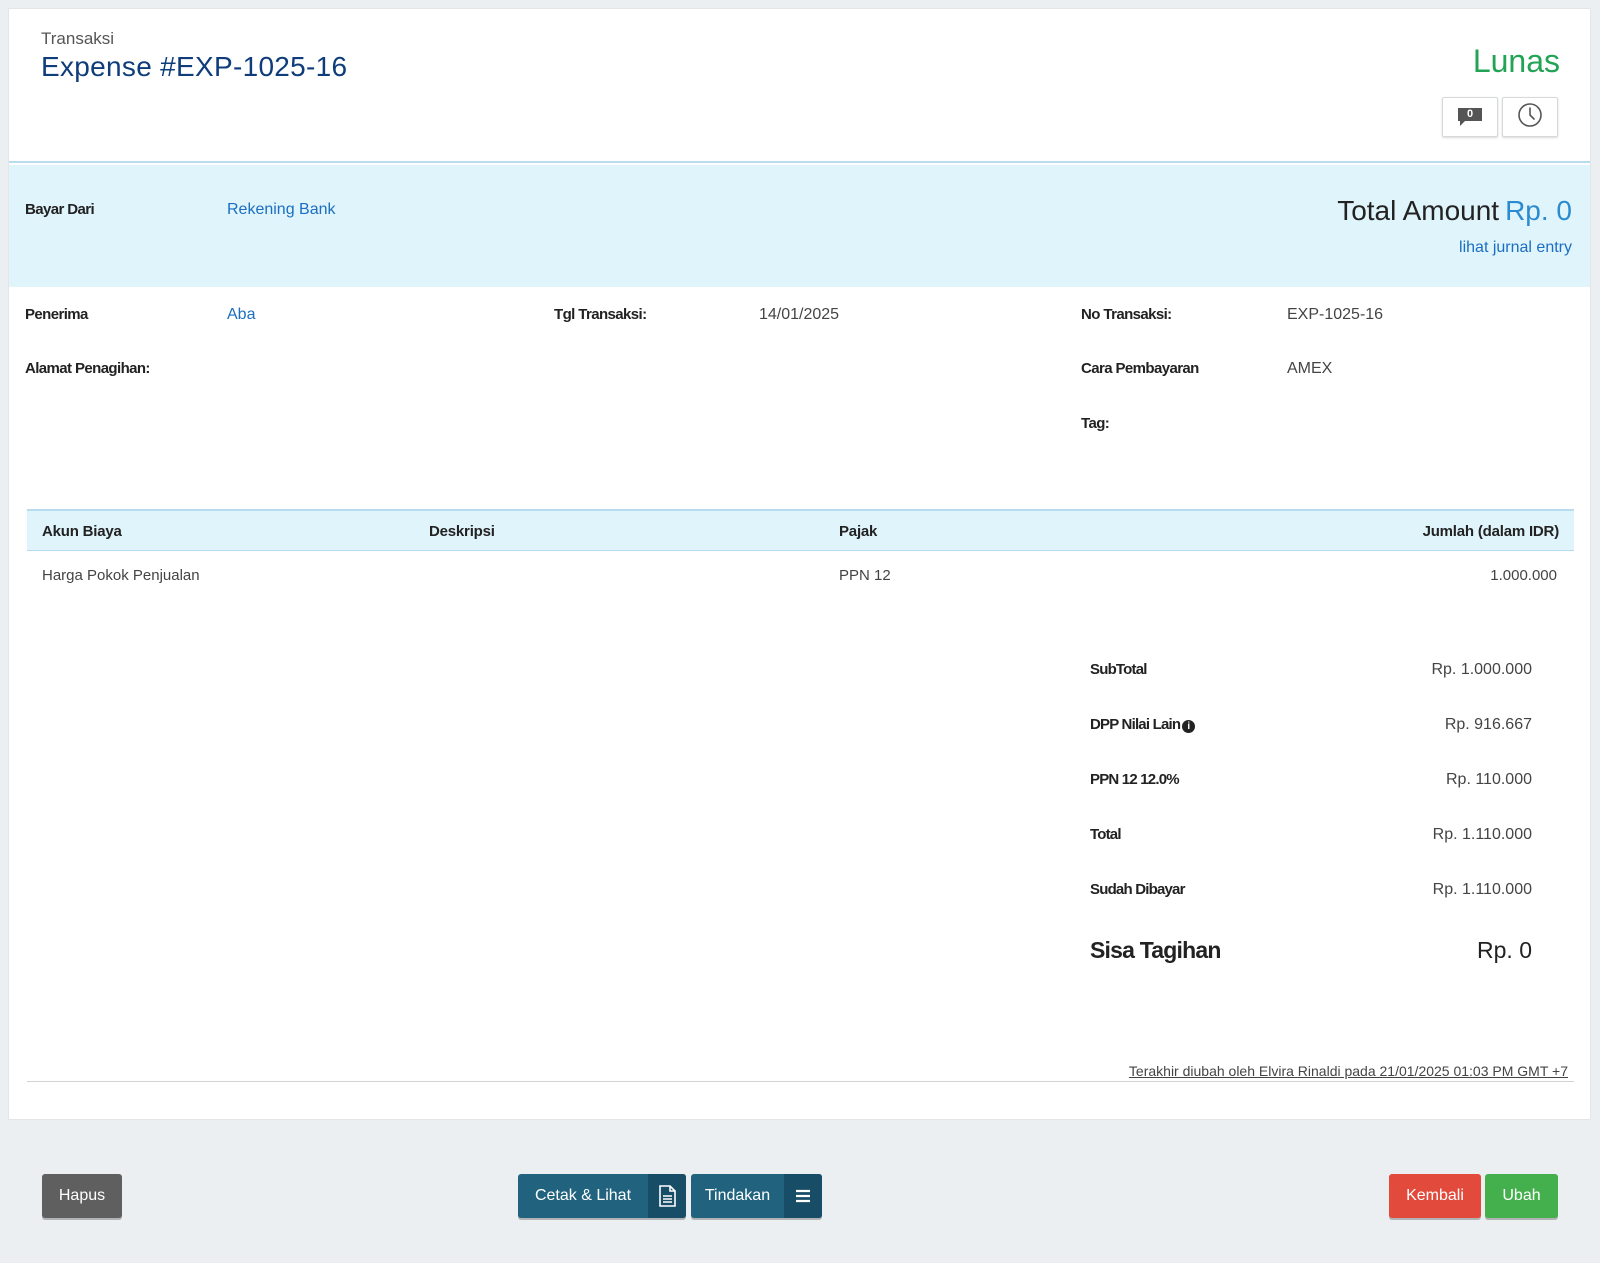  I want to click on clock-icon, so click(1530, 117).